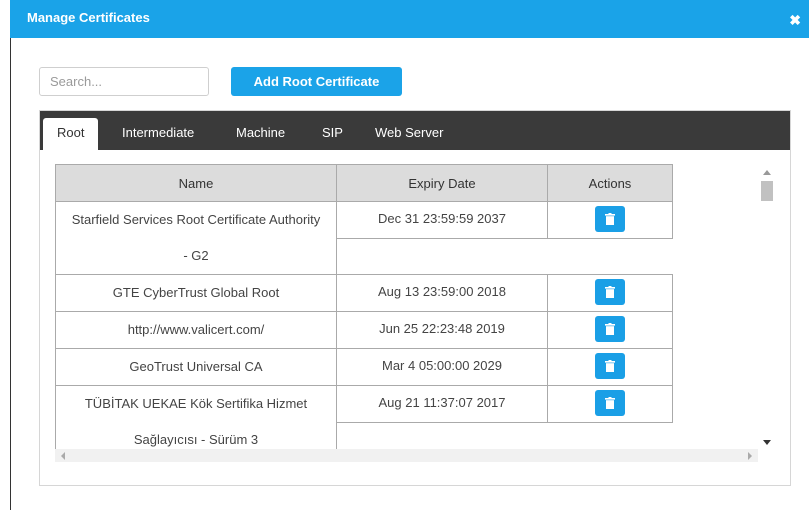 The width and height of the screenshot is (809, 510). Describe the element at coordinates (767, 191) in the screenshot. I see `scroll-thumb` at that location.